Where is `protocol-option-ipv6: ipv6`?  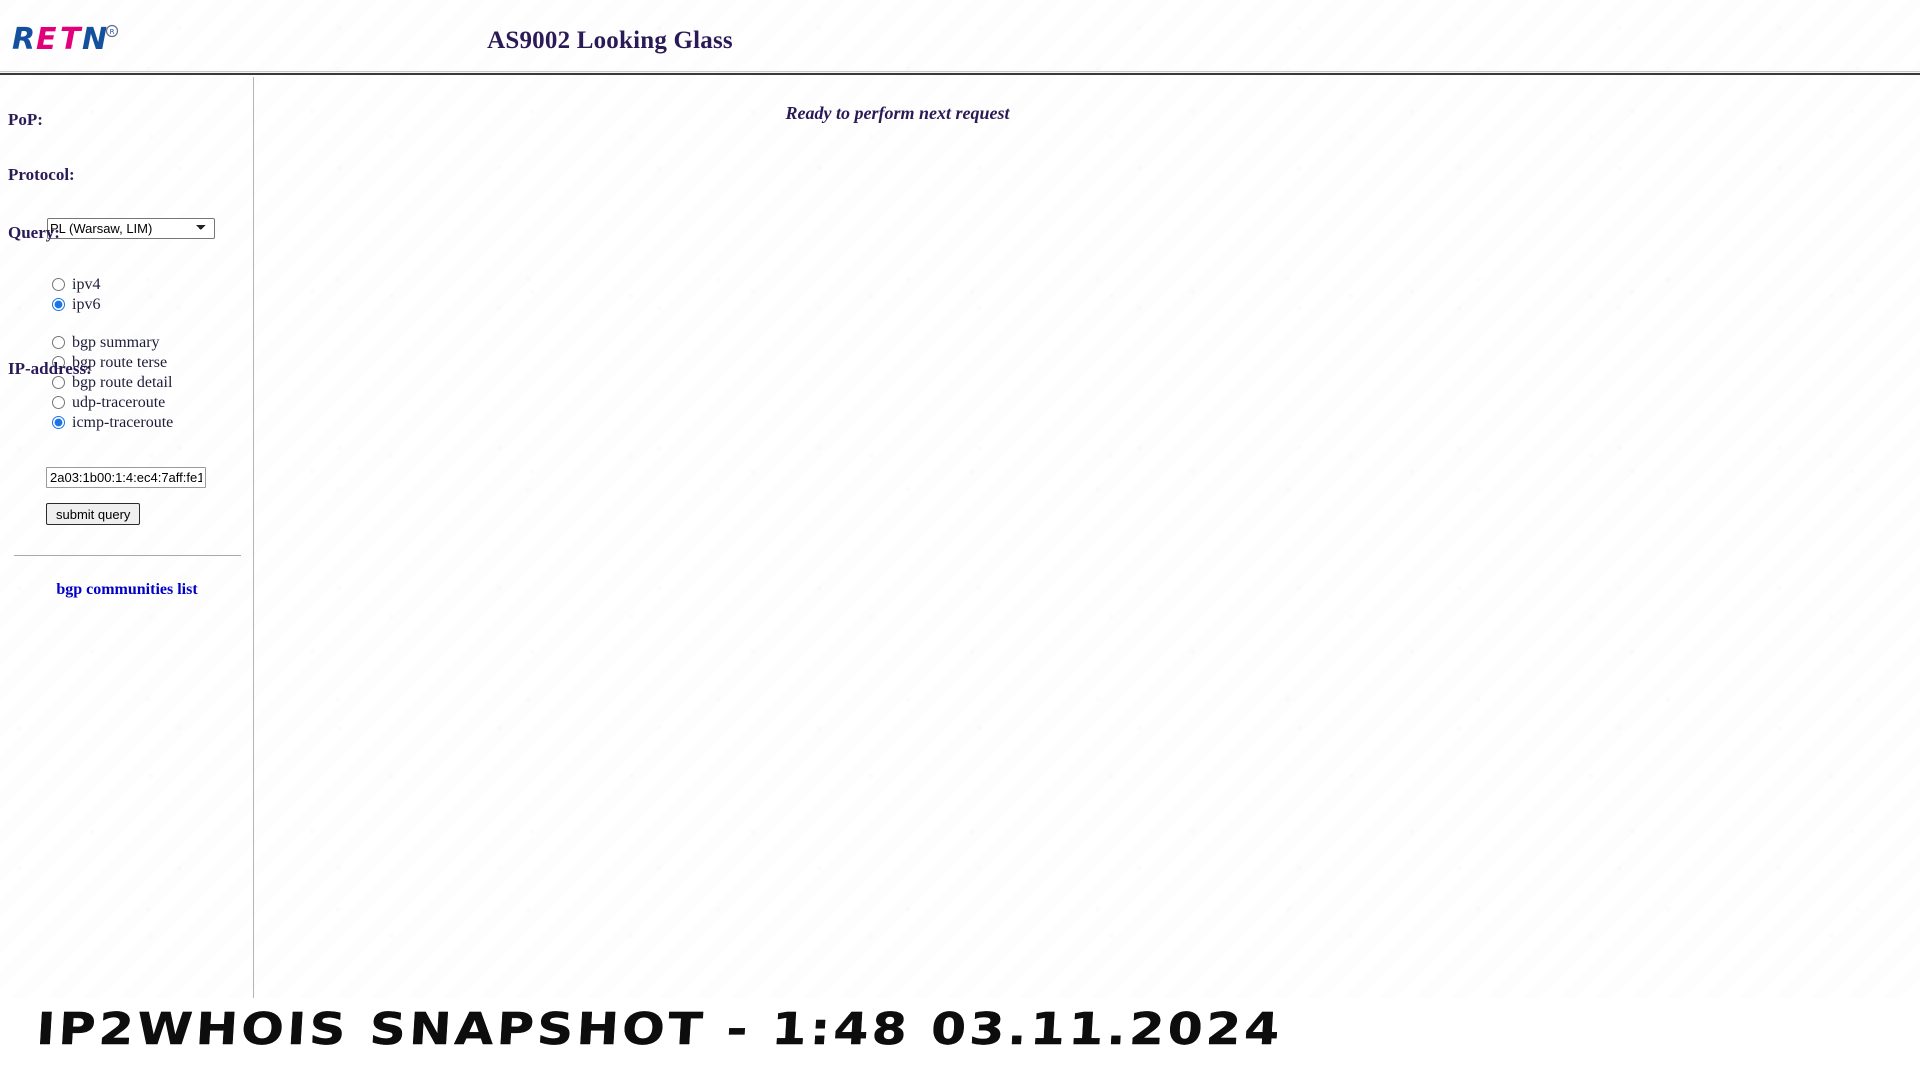
protocol-option-ipv6: ipv6 is located at coordinates (76, 304).